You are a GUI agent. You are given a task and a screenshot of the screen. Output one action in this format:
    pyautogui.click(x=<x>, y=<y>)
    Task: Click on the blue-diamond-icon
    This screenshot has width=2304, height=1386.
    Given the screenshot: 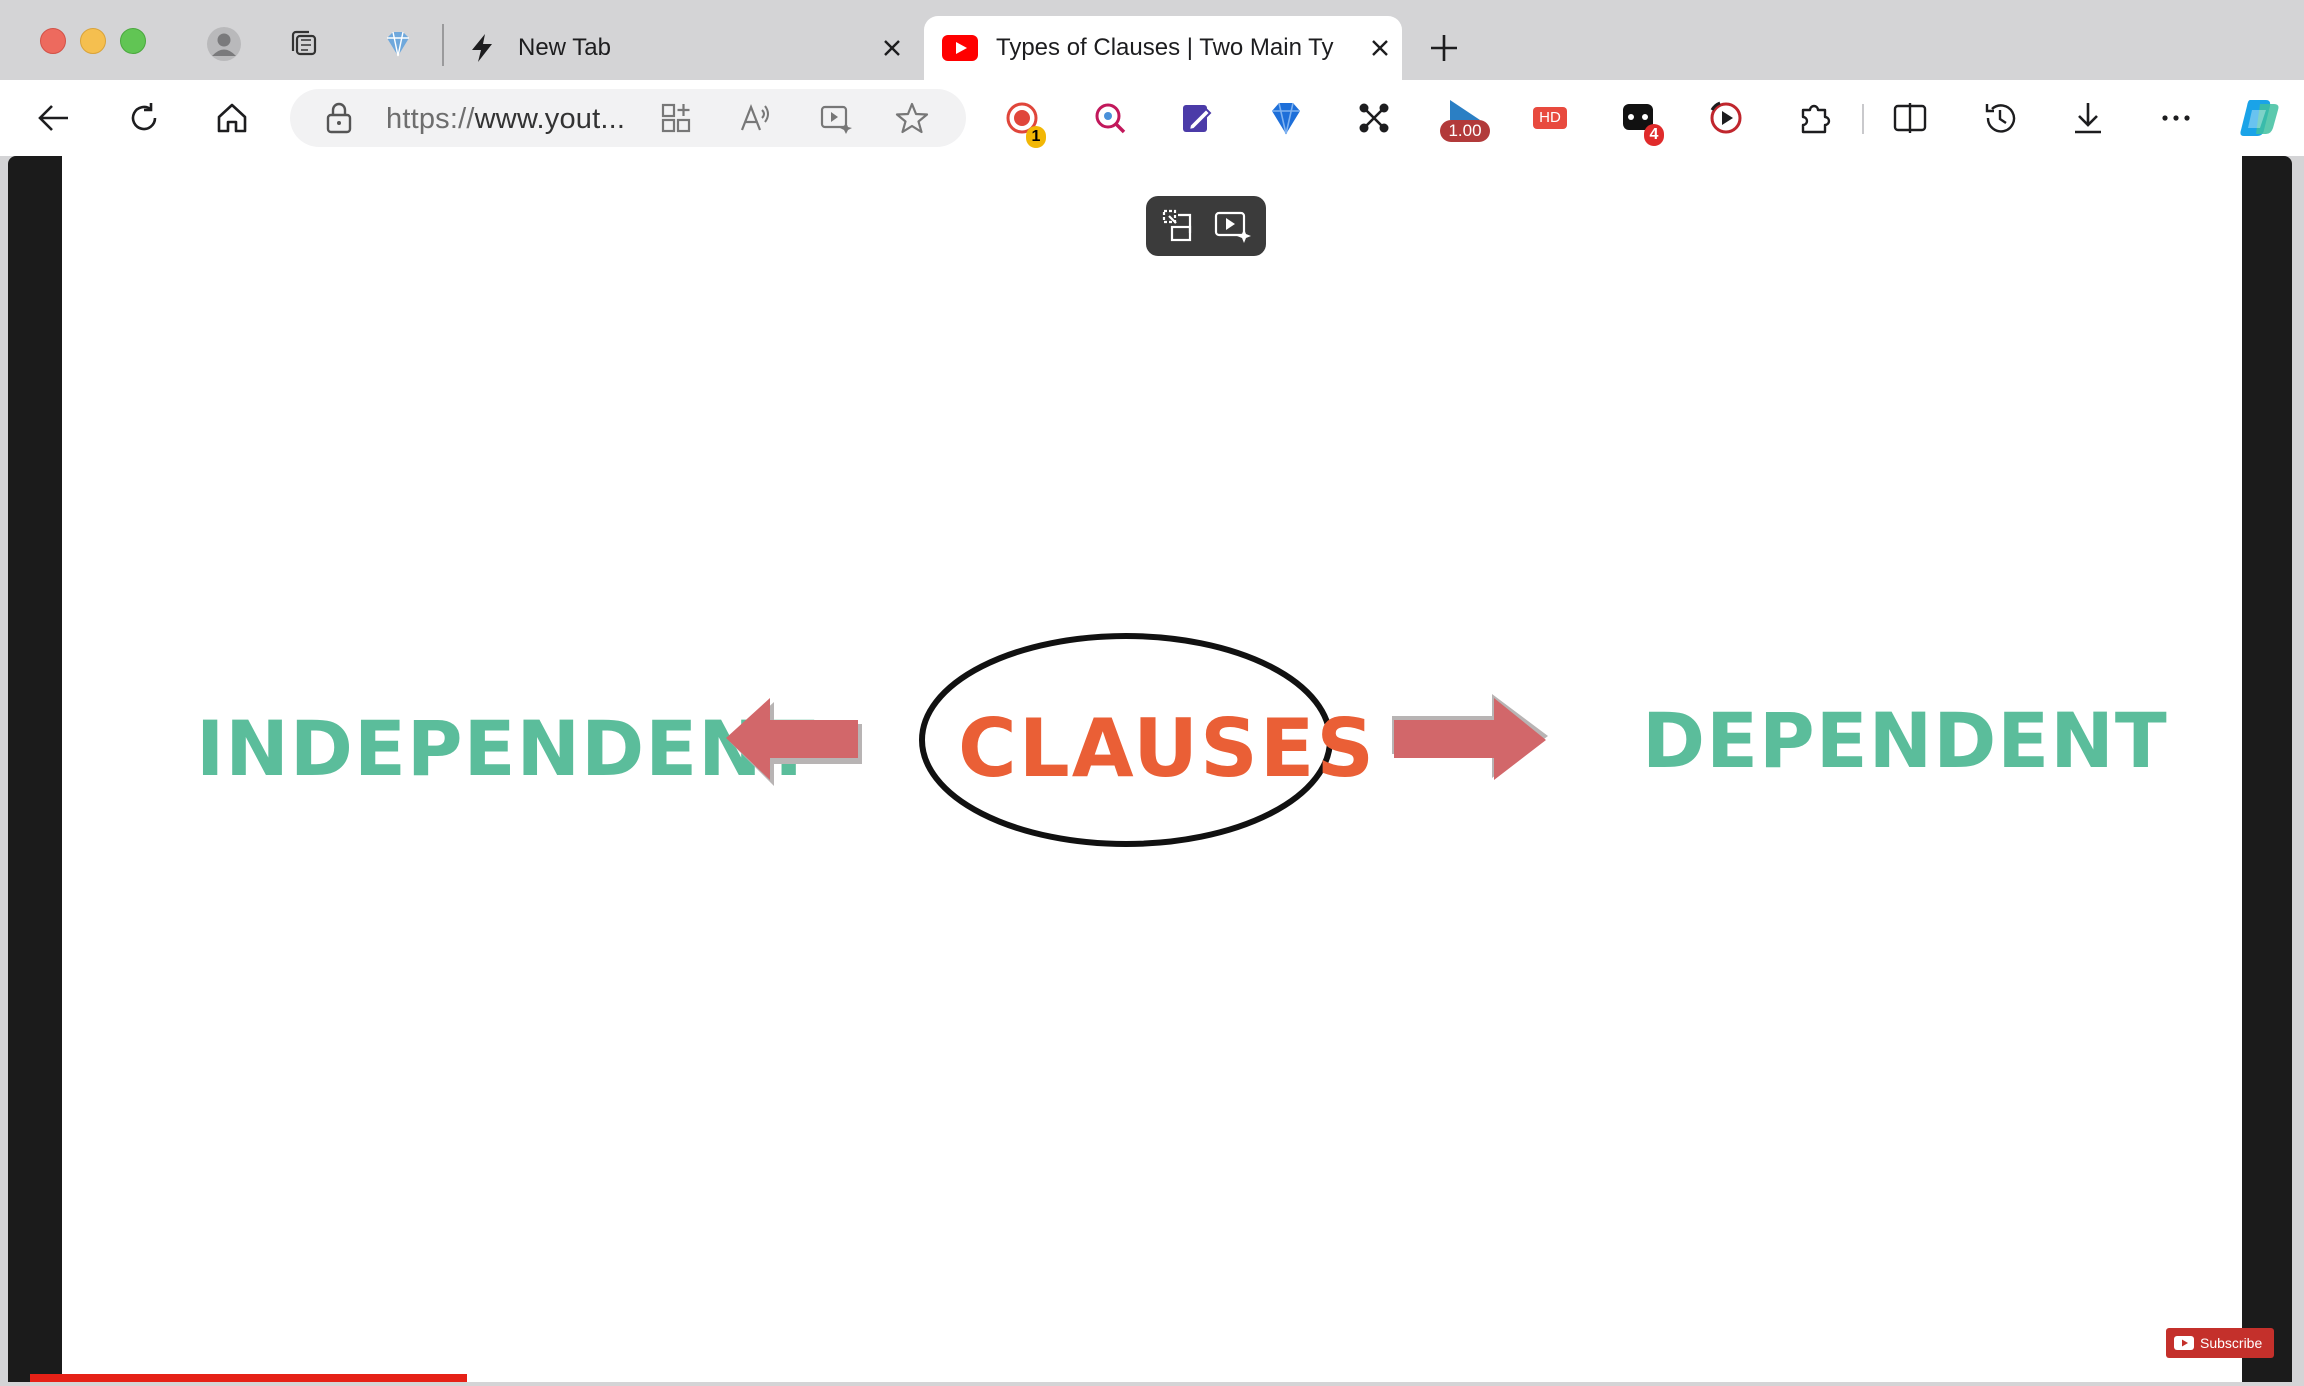 What is the action you would take?
    pyautogui.click(x=1286, y=118)
    